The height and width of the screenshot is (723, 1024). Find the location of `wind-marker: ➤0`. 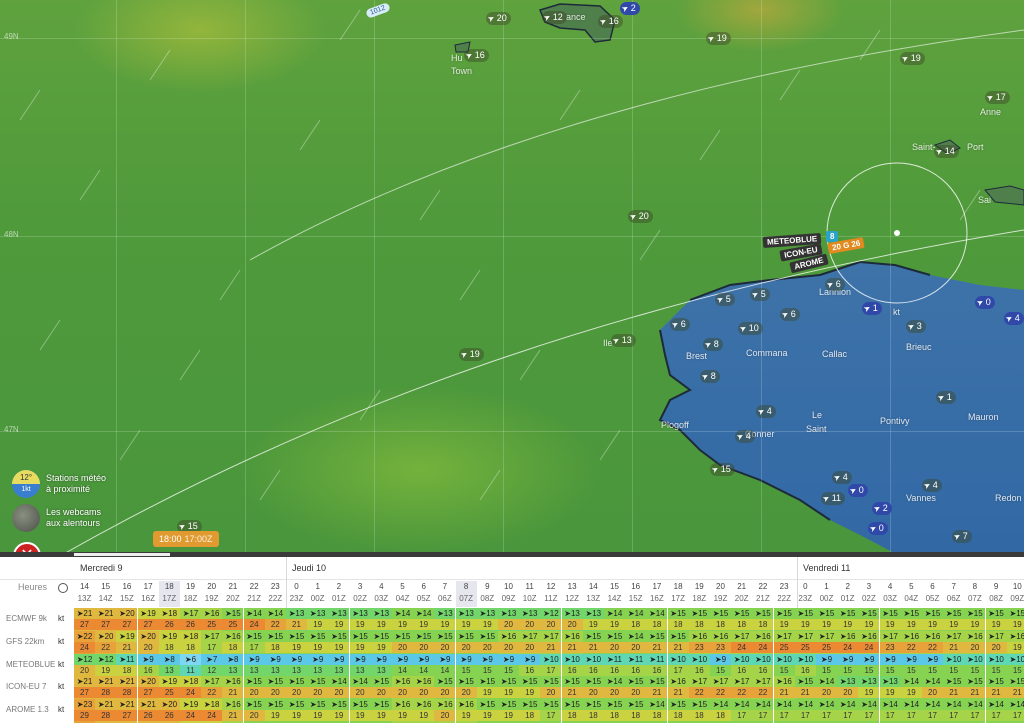

wind-marker: ➤0 is located at coordinates (858, 490).